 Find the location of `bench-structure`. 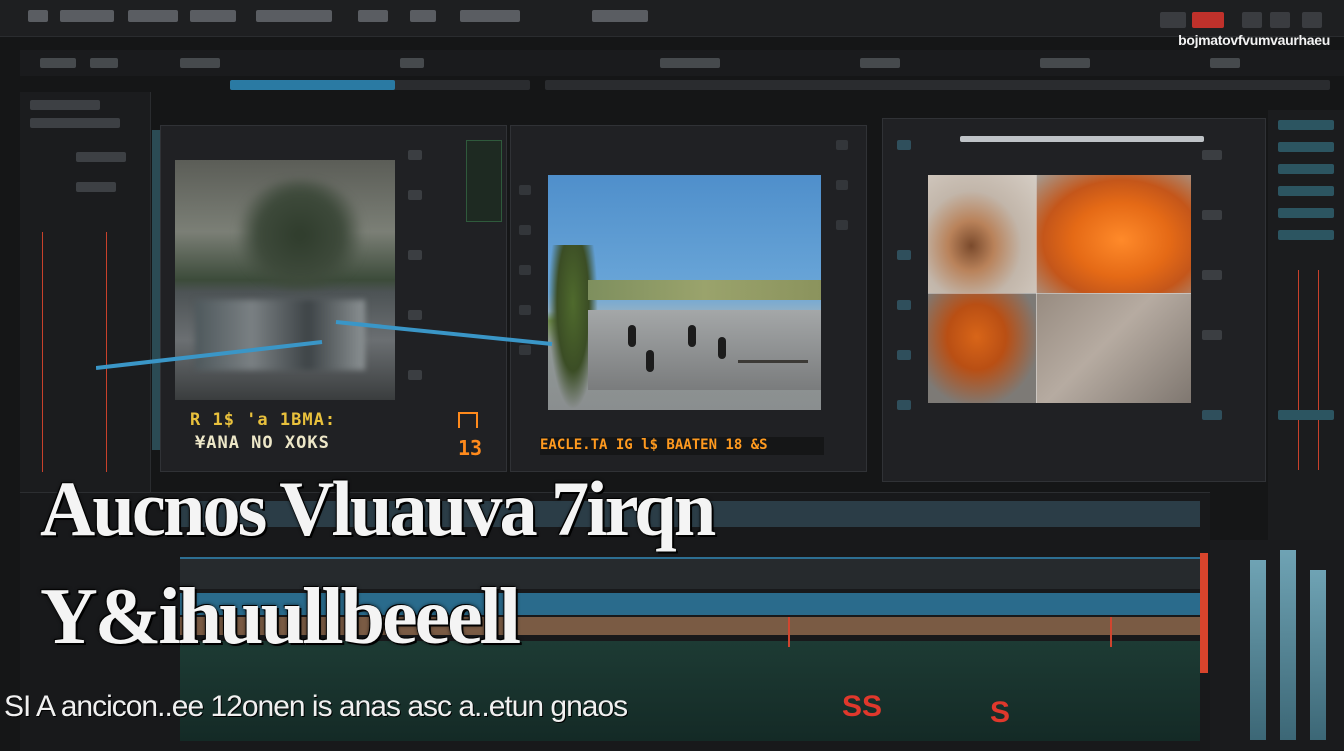

bench-structure is located at coordinates (773, 371).